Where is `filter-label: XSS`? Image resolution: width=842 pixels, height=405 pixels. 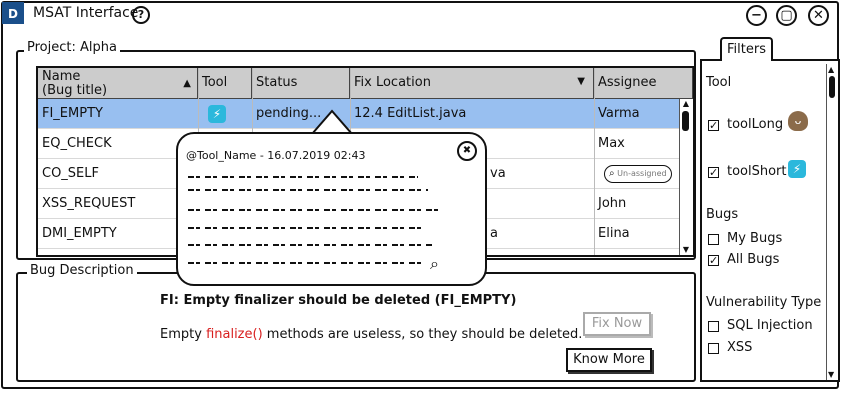 filter-label: XSS is located at coordinates (740, 347).